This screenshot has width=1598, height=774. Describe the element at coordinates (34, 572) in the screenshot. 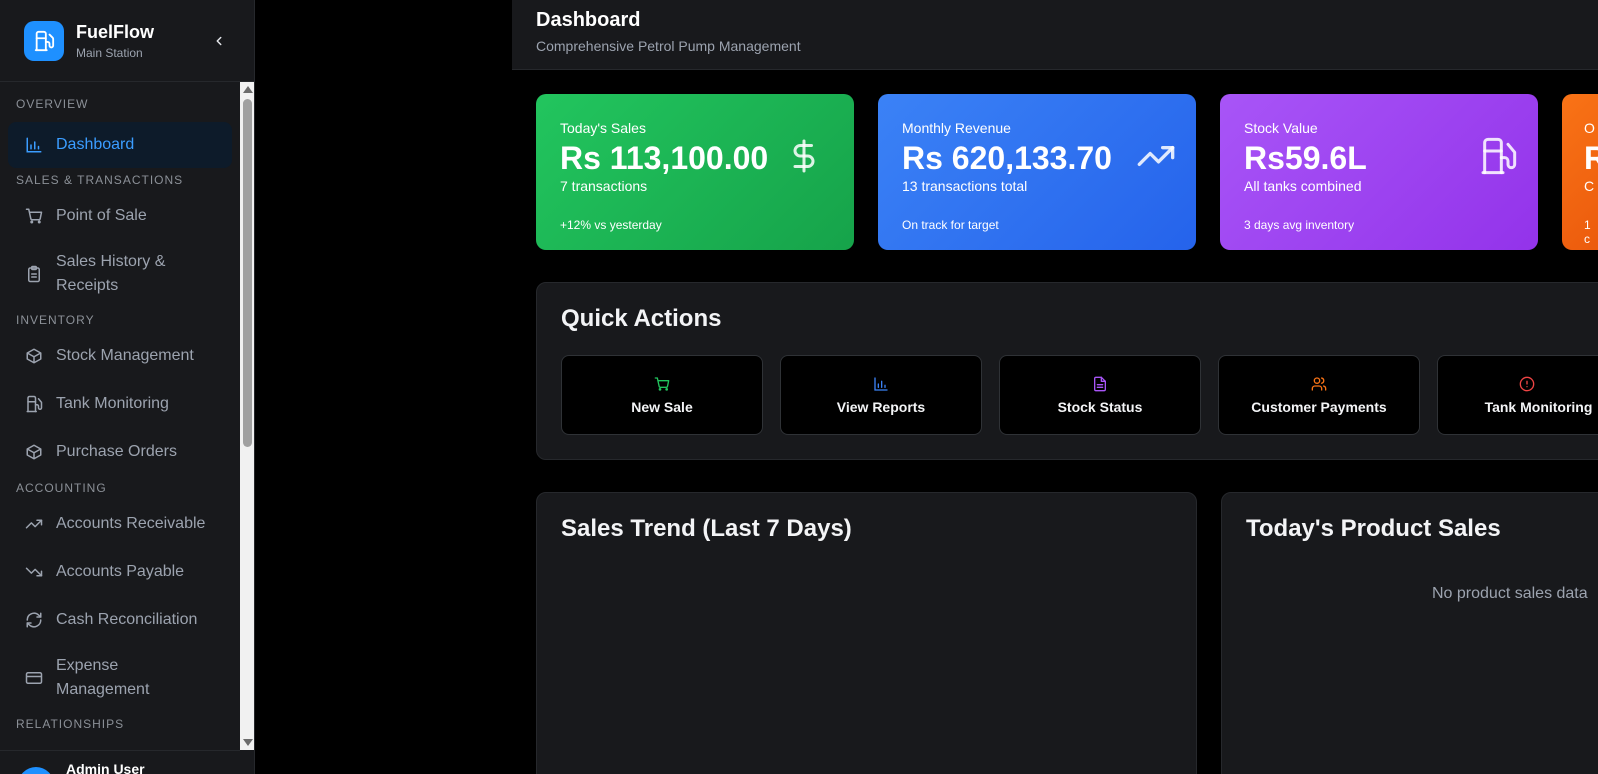

I see `trending-down-icon` at that location.